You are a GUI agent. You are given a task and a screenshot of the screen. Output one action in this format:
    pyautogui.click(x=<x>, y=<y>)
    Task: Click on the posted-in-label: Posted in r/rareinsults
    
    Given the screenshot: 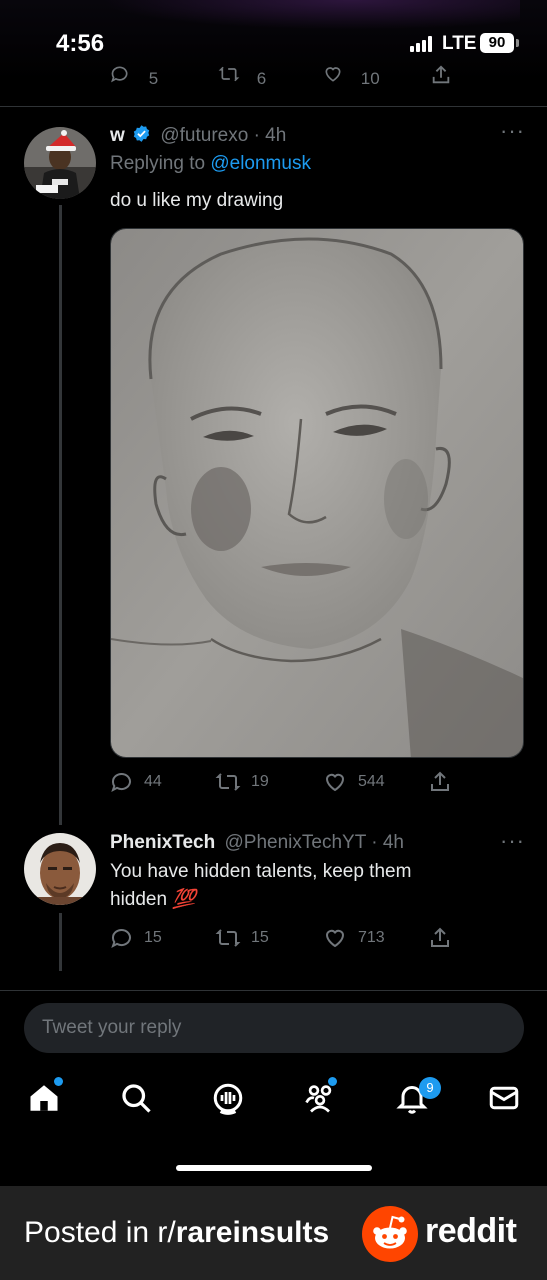 What is the action you would take?
    pyautogui.click(x=176, y=1233)
    